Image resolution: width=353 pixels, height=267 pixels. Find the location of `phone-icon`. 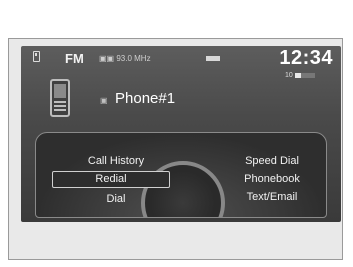

phone-icon is located at coordinates (60, 98).